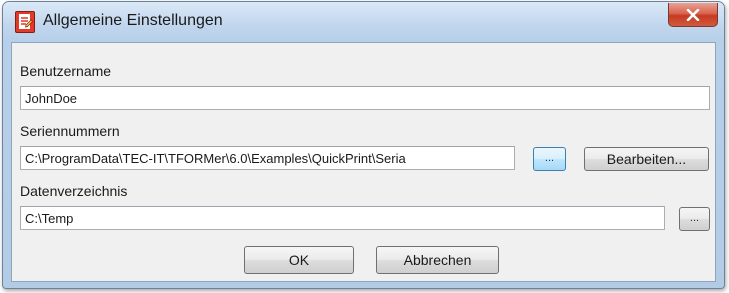  I want to click on close-icon, so click(693, 14).